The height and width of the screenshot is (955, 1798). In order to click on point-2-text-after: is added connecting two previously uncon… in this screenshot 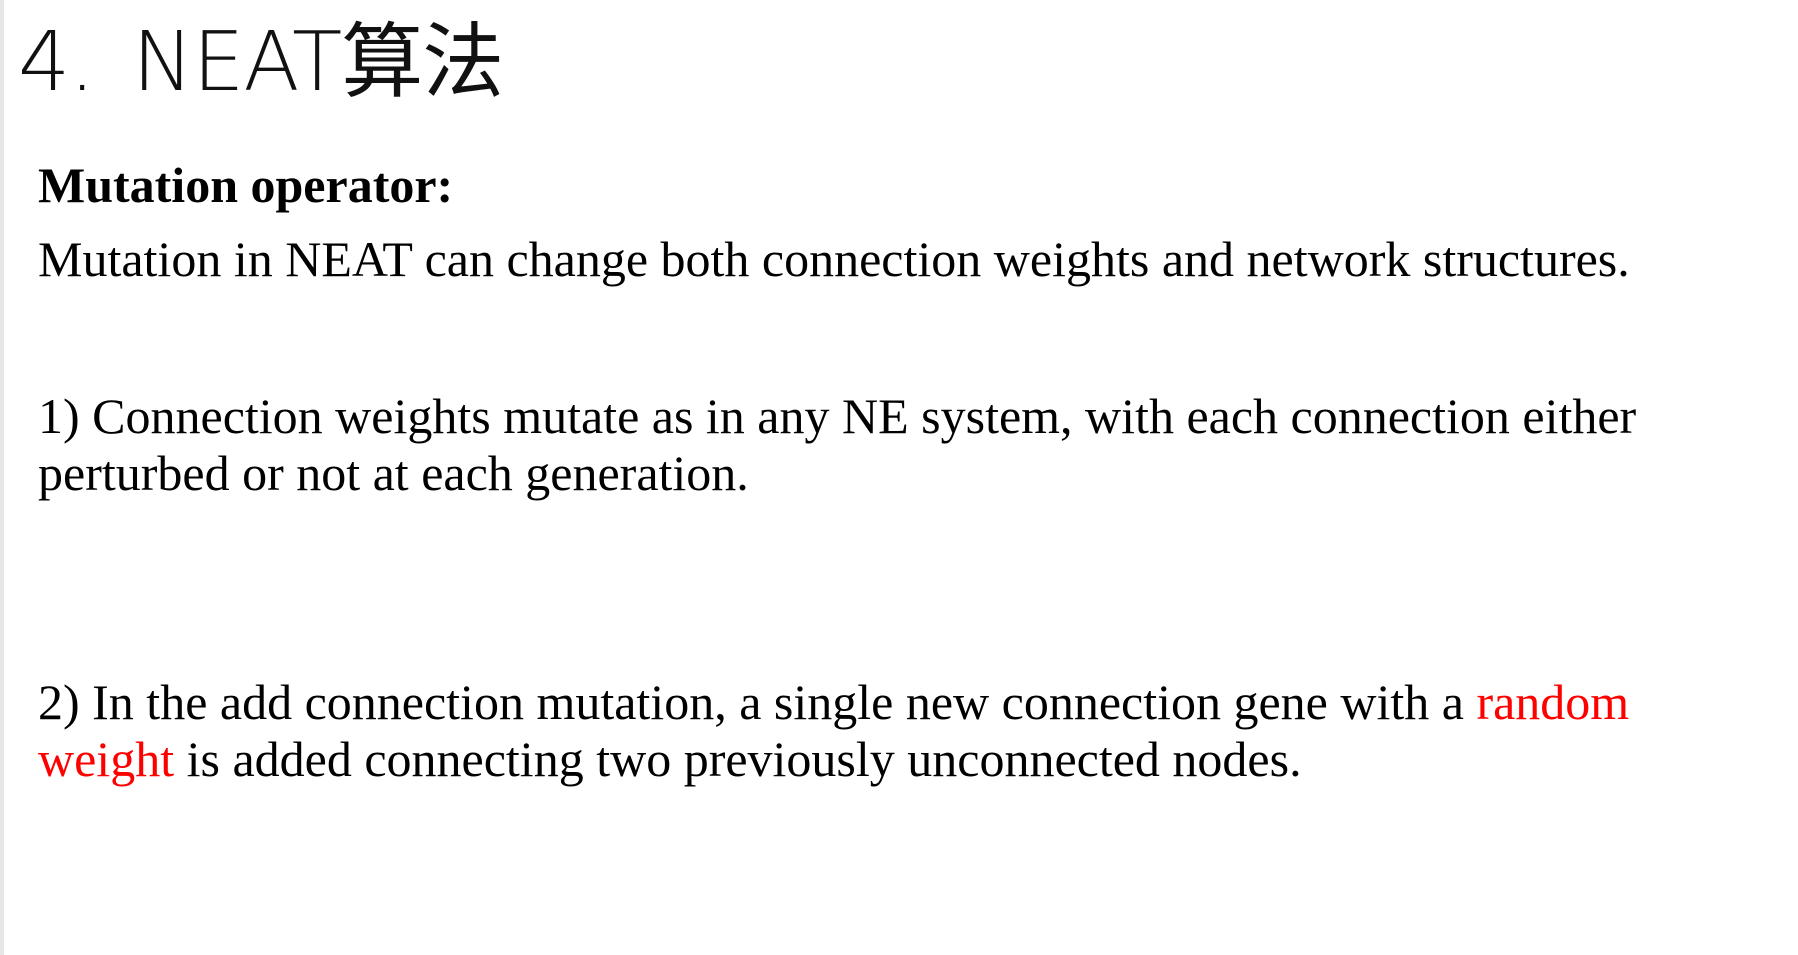, I will do `click(738, 759)`.